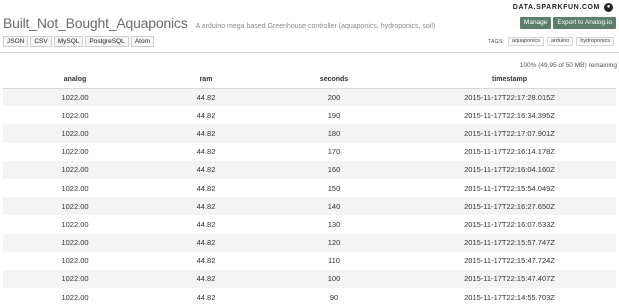 This screenshot has width=619, height=306. What do you see at coordinates (509, 242) in the screenshot?
I see `cell-timestamp: 2015-11-17T22:15:57.747Z` at bounding box center [509, 242].